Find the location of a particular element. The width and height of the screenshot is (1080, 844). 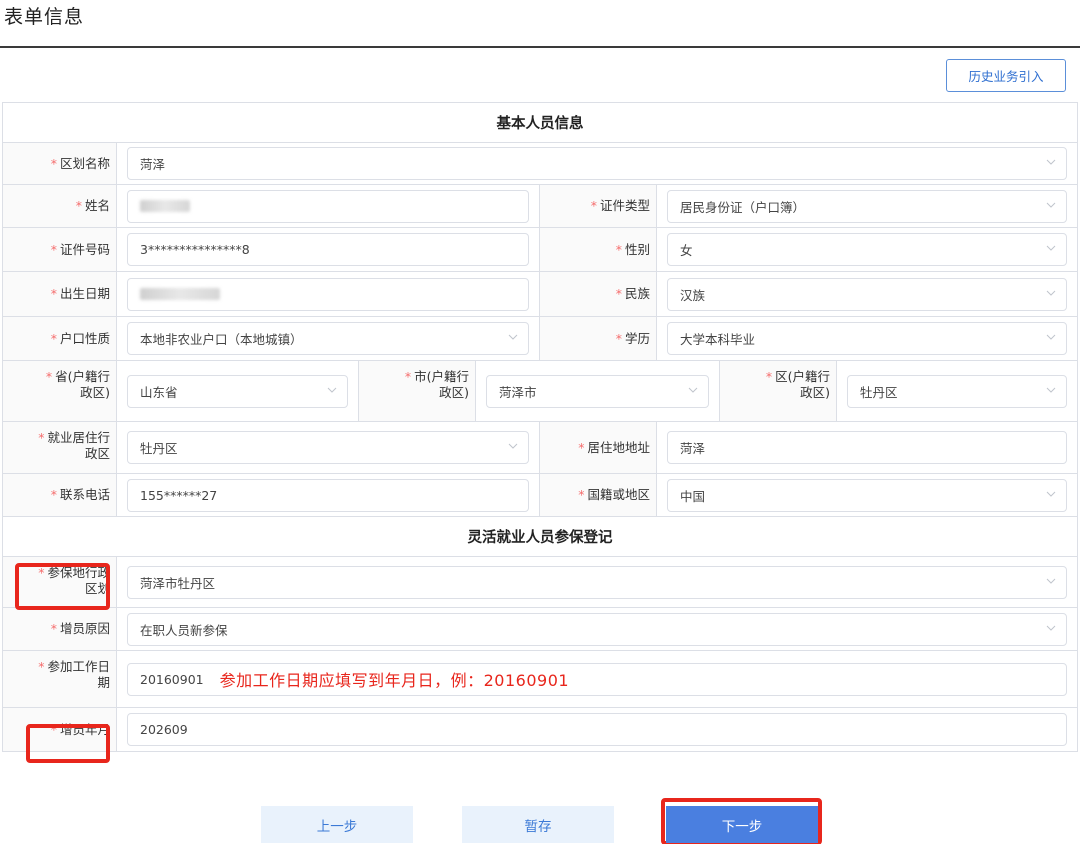

row-insure-region: * 参保地行政 区划 菏泽市牡丹区 is located at coordinates (540, 582).